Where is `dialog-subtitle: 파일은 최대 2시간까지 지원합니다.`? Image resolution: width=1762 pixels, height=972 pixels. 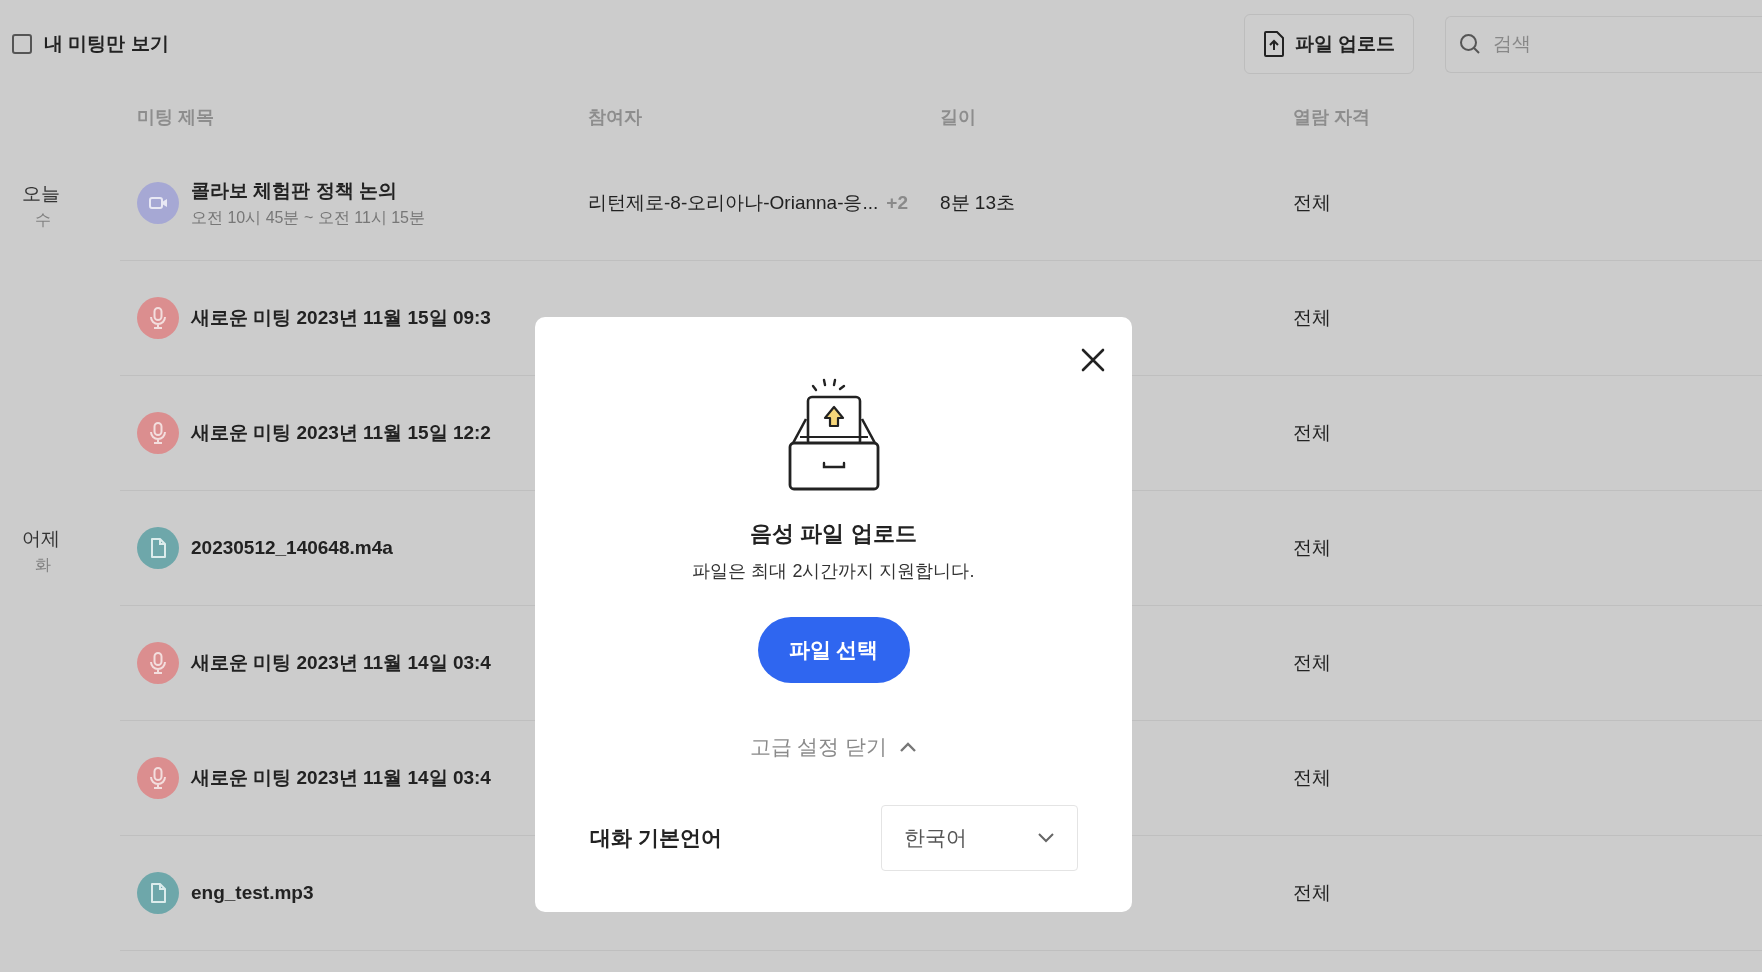
dialog-subtitle: 파일은 최대 2시간까지 지원합니다. is located at coordinates (833, 571).